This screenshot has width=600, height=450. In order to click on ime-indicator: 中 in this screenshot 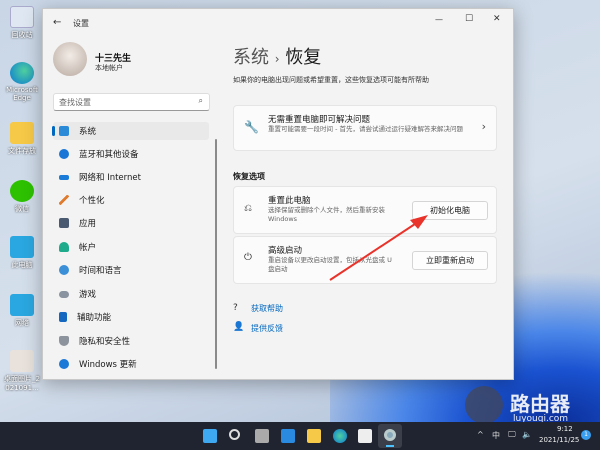, I will do `click(496, 435)`.